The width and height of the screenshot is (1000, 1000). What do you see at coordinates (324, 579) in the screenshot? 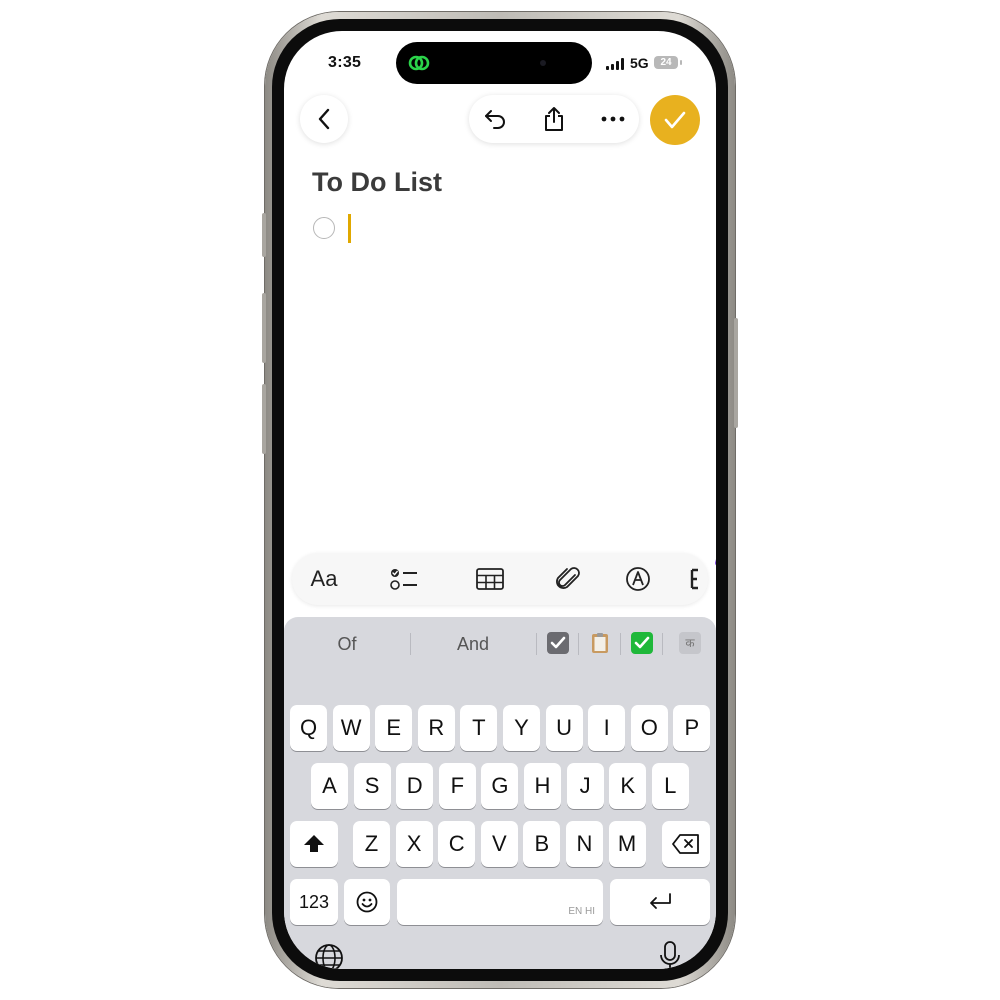
I see `text-style-button: Aa` at bounding box center [324, 579].